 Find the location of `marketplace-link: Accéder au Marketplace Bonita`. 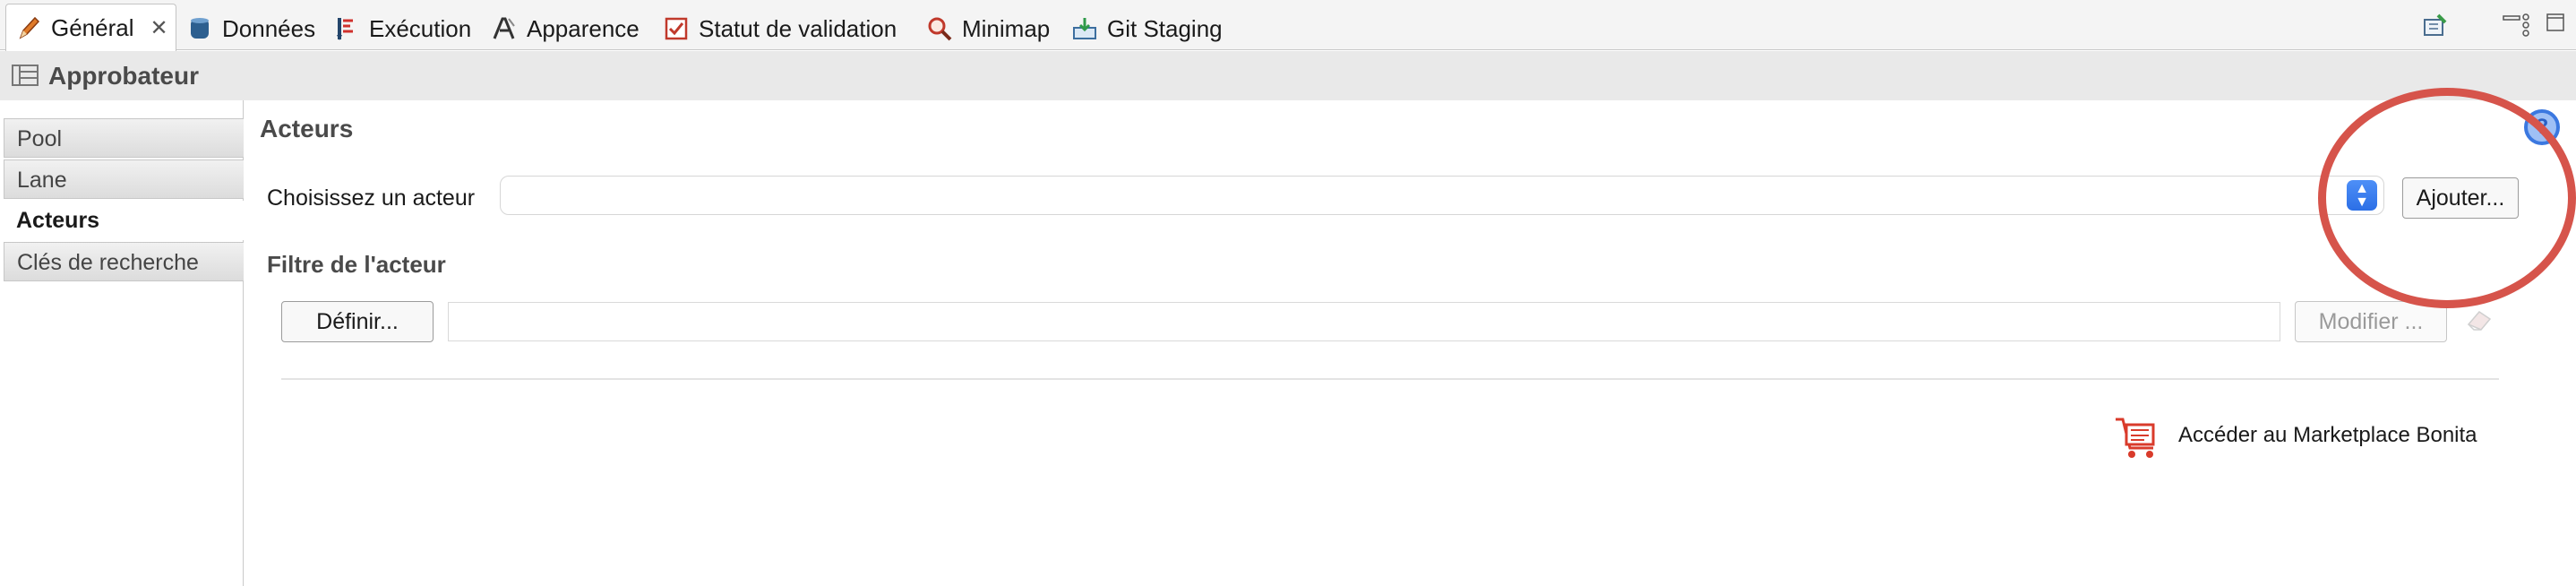

marketplace-link: Accéder au Marketplace Bonita is located at coordinates (2327, 435).